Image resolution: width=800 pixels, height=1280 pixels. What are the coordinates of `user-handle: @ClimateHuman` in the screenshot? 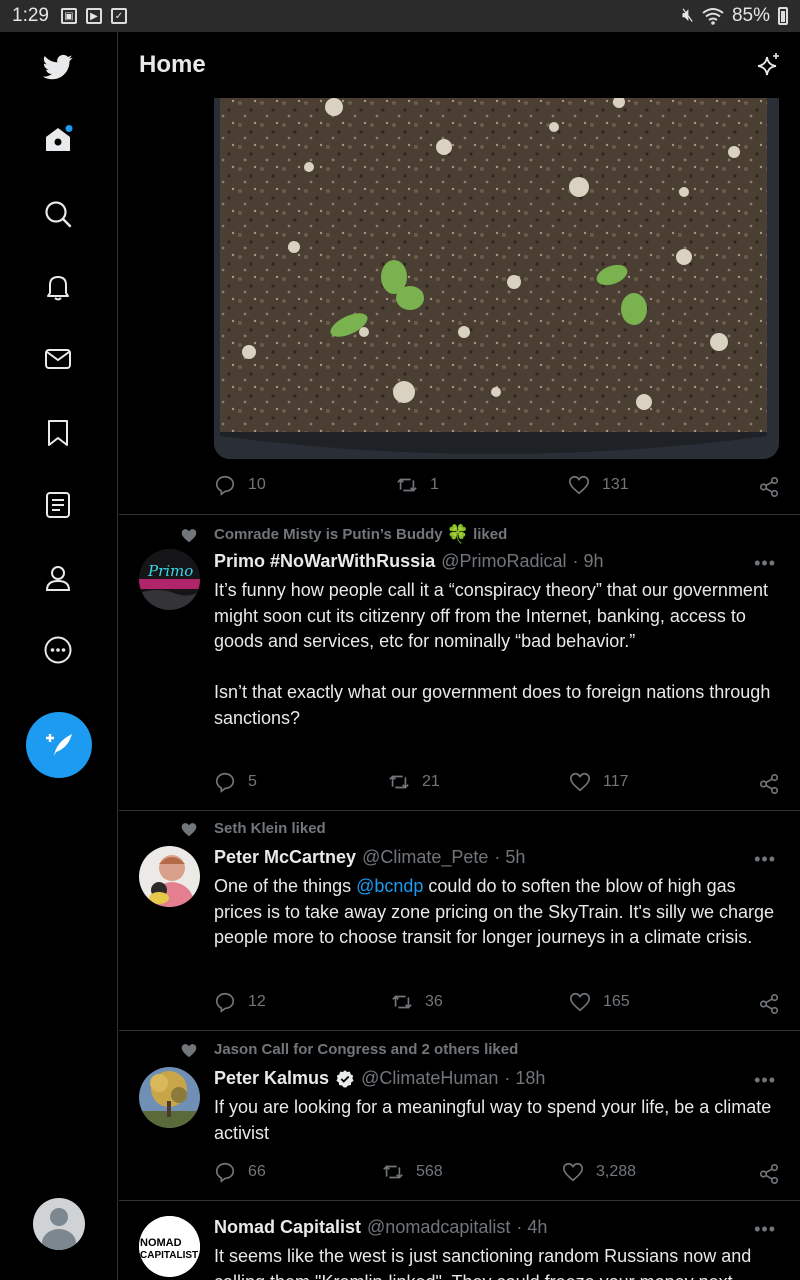 It's located at (429, 1078).